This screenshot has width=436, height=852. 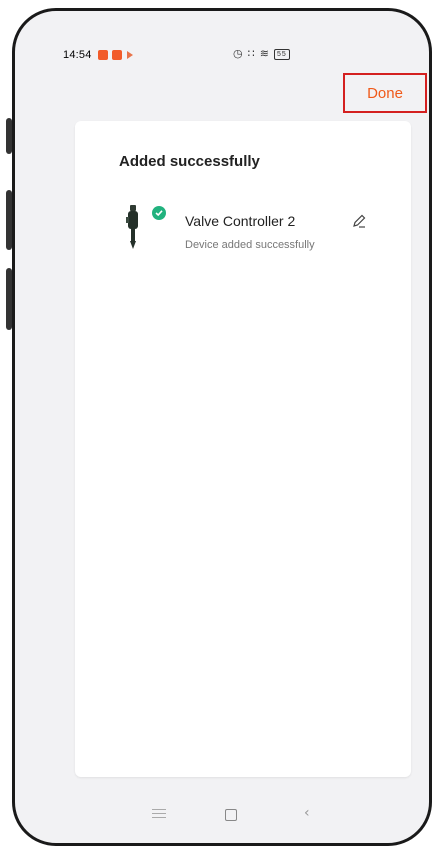 What do you see at coordinates (251, 54) in the screenshot?
I see `signal-icon: ∷` at bounding box center [251, 54].